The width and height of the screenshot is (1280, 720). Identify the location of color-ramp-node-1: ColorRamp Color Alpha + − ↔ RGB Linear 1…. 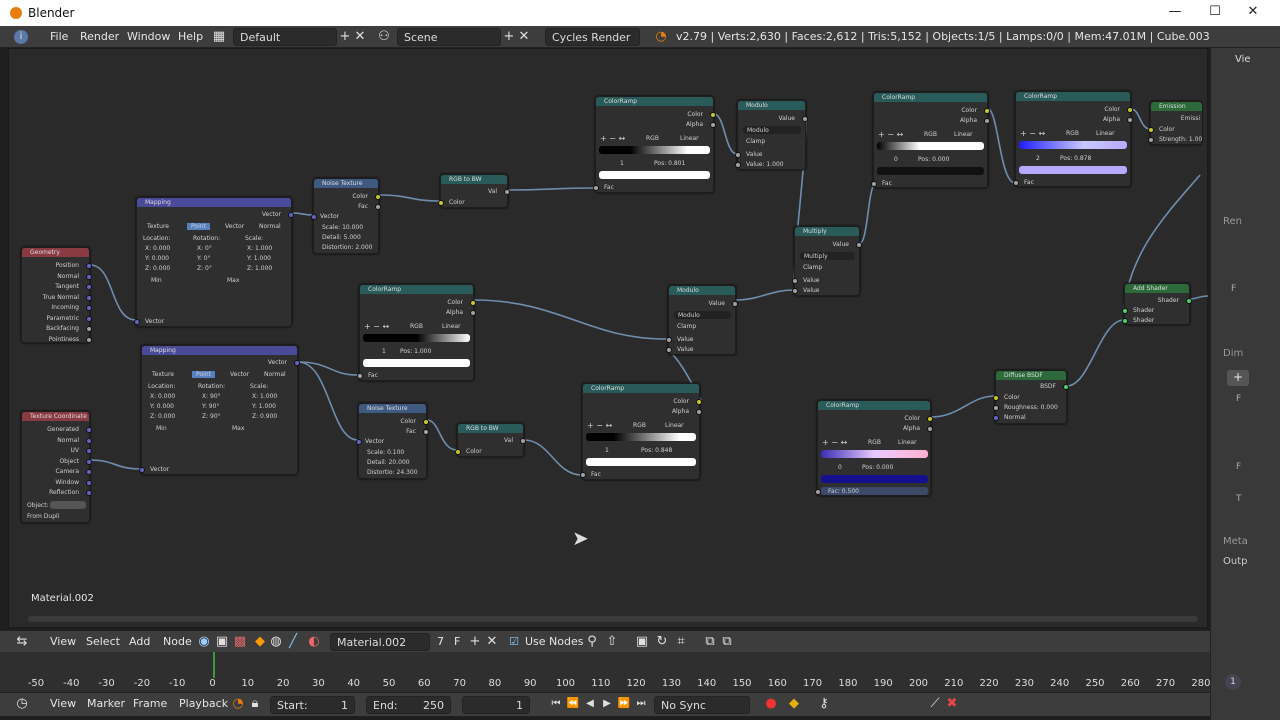
(654, 144).